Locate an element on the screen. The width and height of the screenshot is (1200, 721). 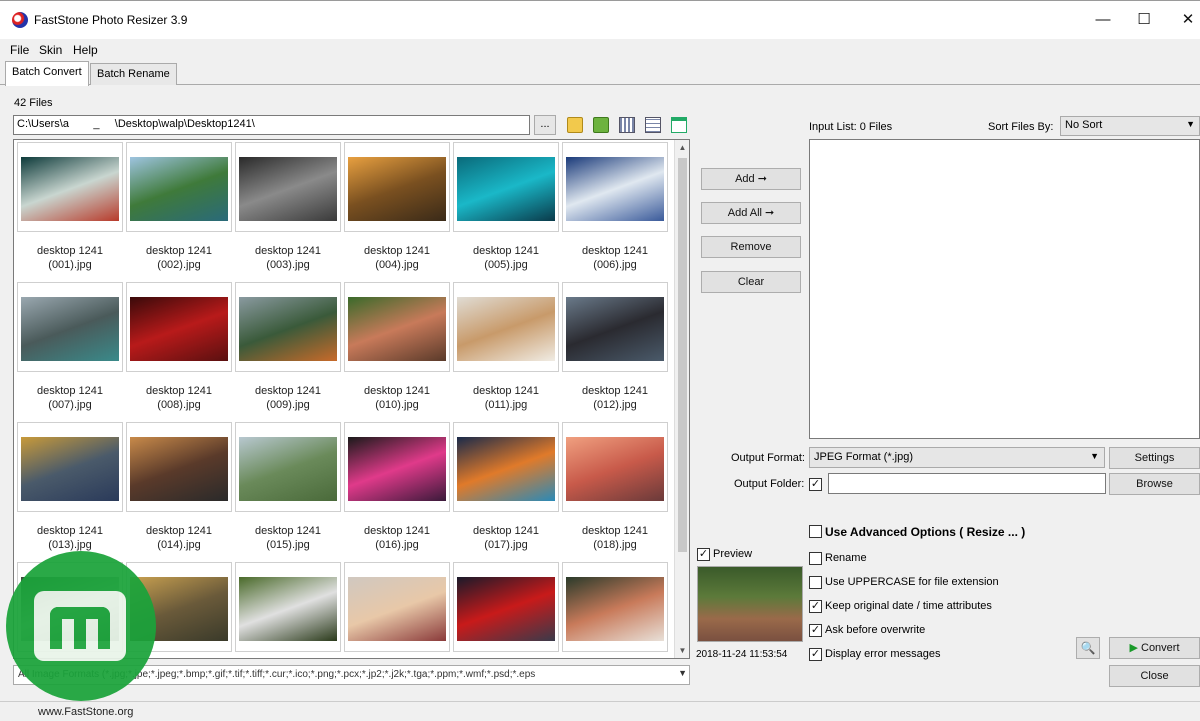
scroll-up-icon: ▲ is located at coordinates (682, 147).